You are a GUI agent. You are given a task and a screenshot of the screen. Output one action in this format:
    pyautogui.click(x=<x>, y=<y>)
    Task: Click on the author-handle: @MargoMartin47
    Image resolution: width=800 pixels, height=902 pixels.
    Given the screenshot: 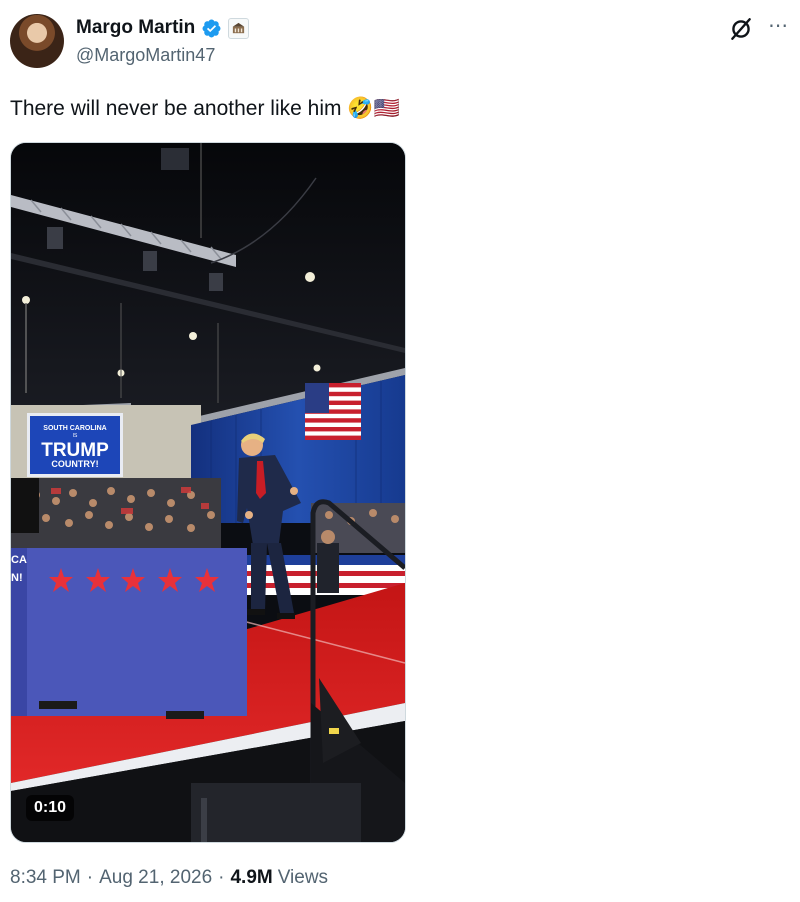 What is the action you would take?
    pyautogui.click(x=145, y=55)
    